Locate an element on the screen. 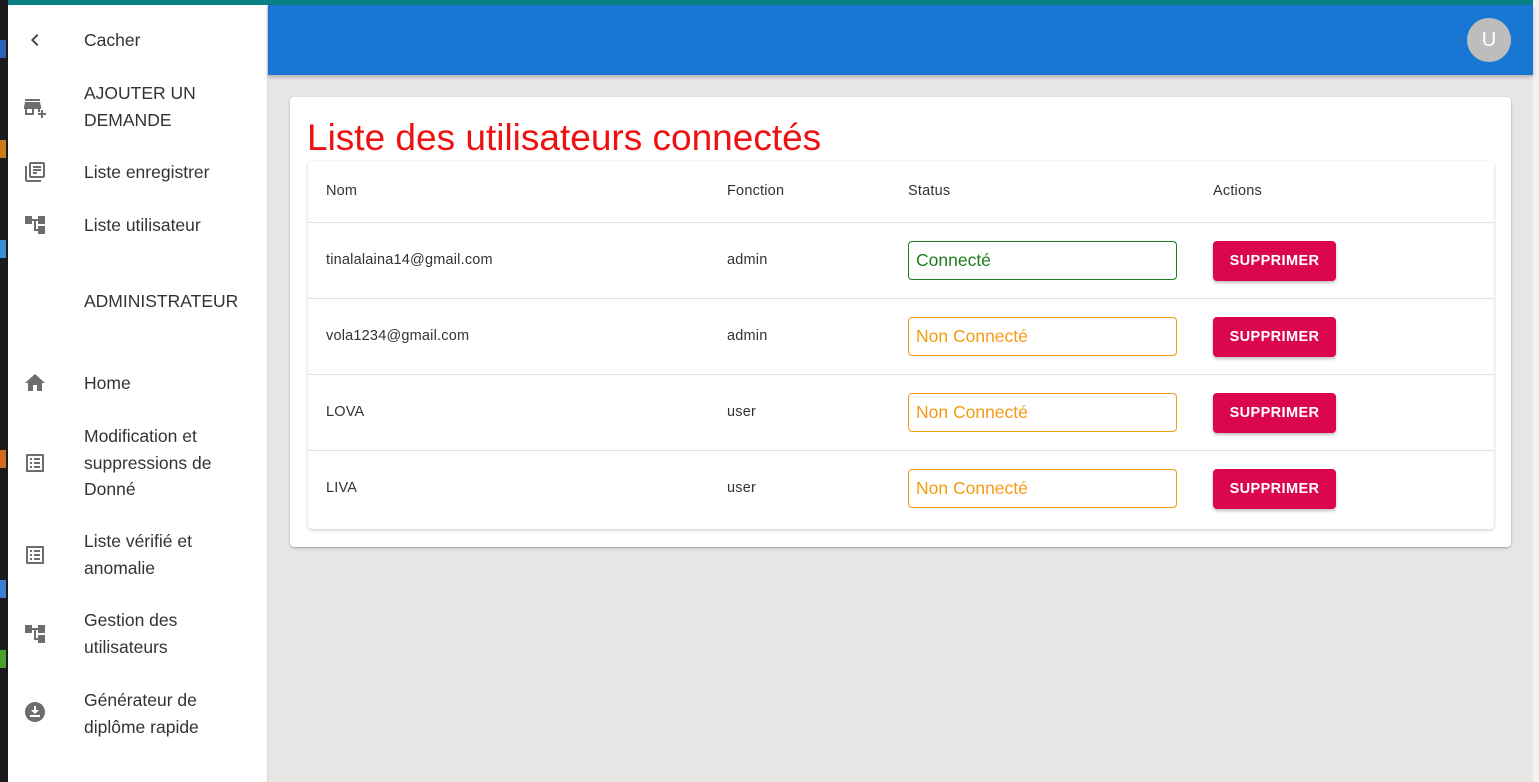  column-header-nom: Nom is located at coordinates (342, 191).